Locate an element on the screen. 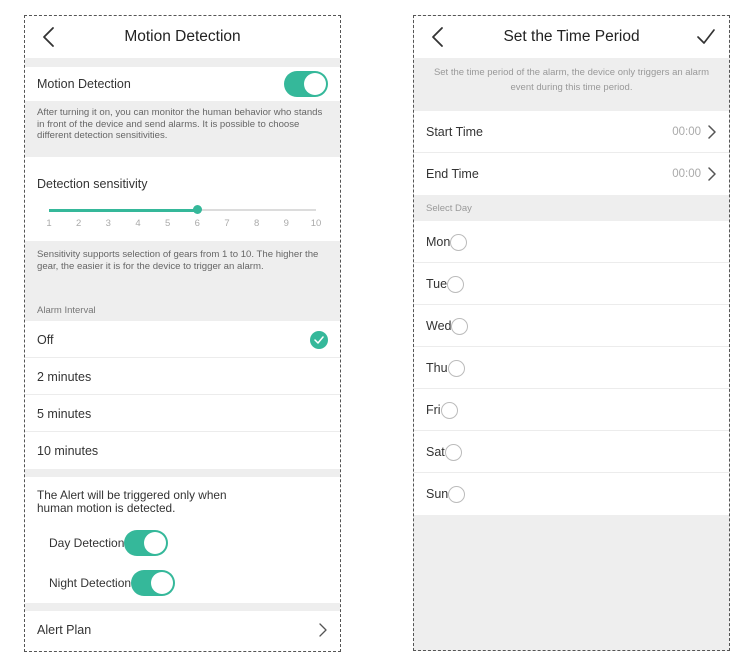 The image size is (746, 665). interval-option-10-minutes: 10 minutes is located at coordinates (182, 450).